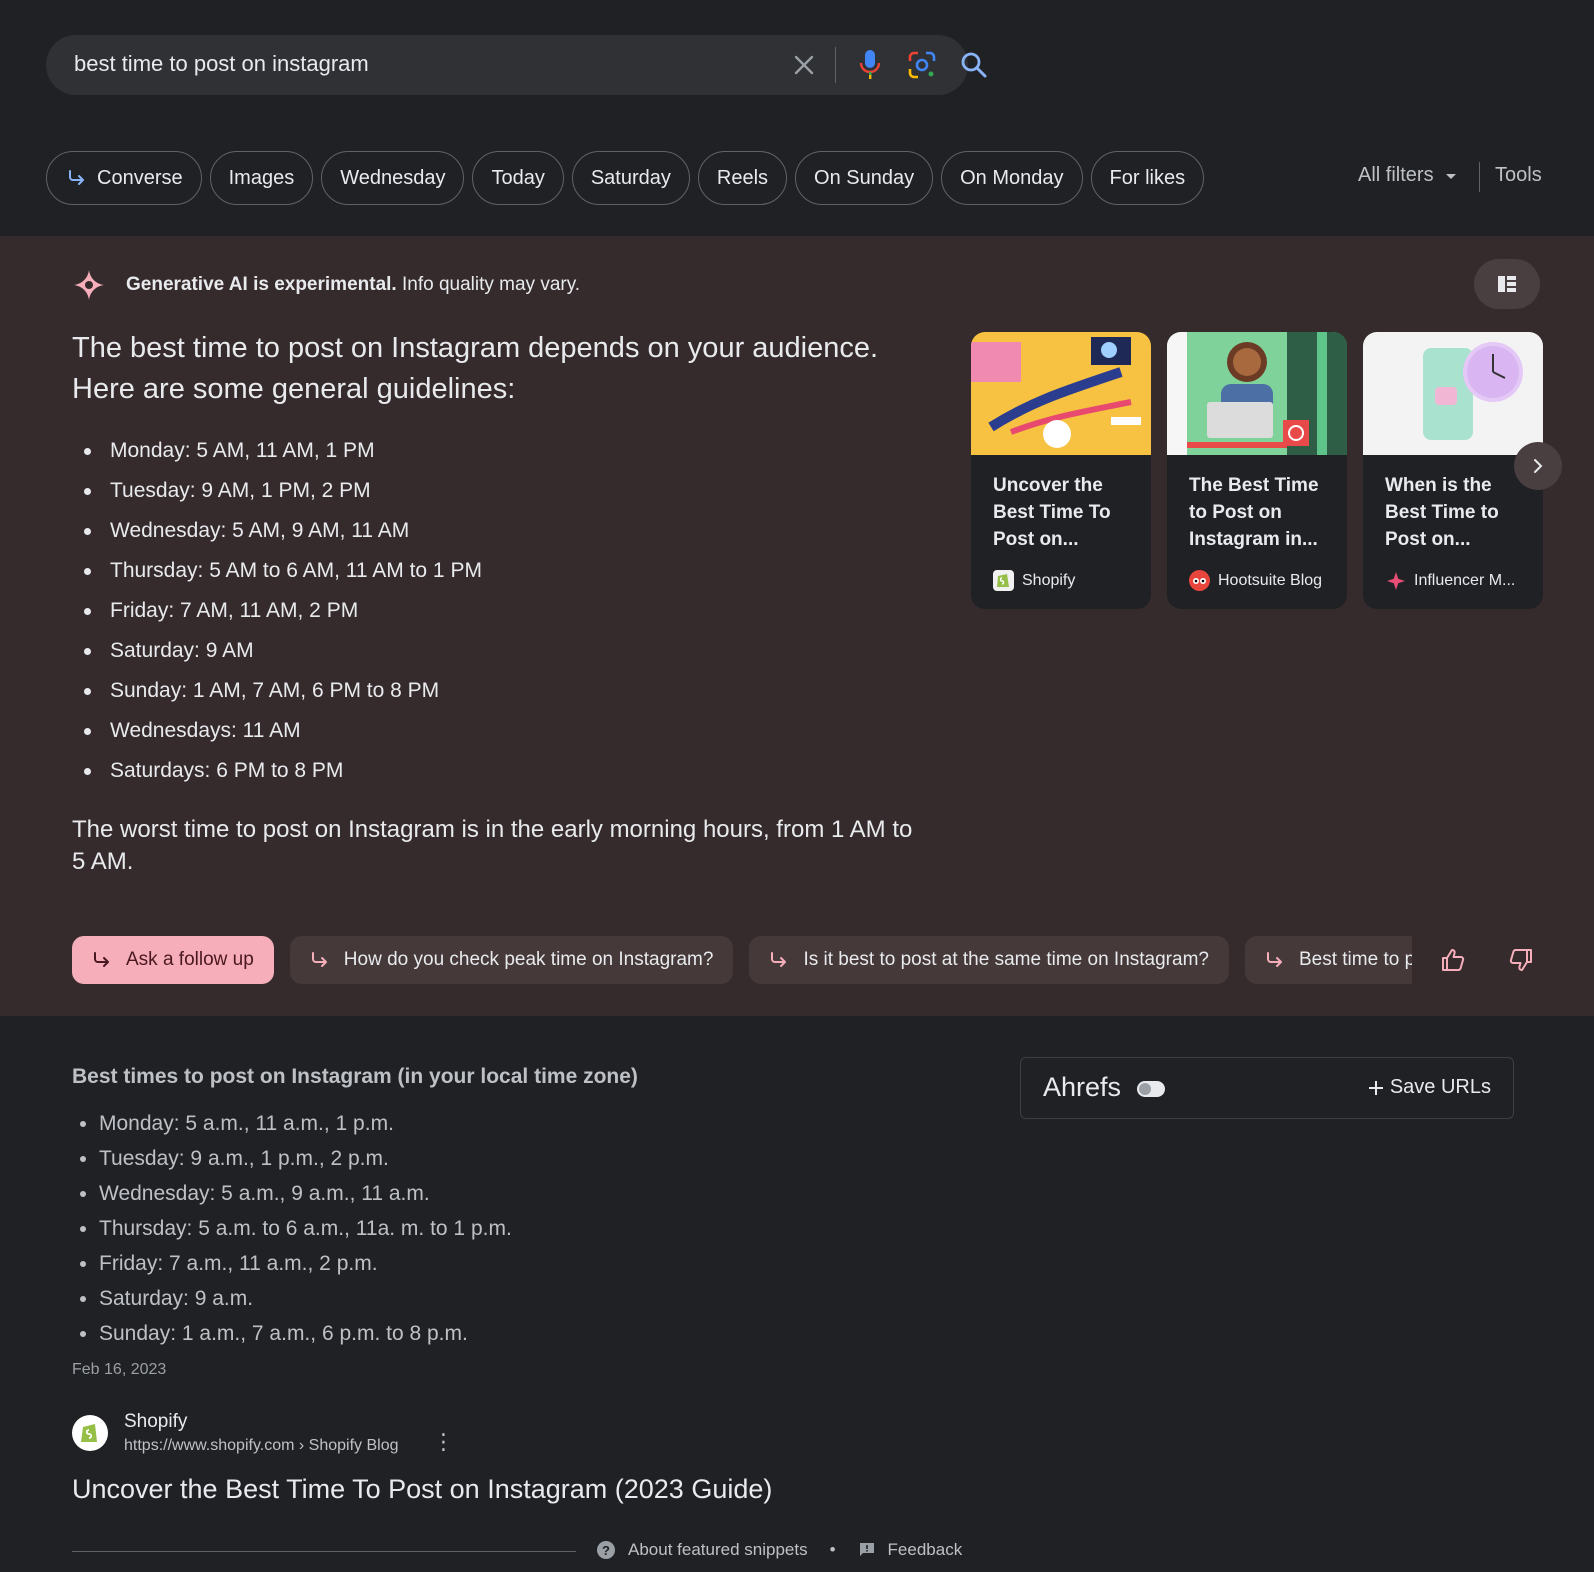 The width and height of the screenshot is (1594, 1572). I want to click on thumbs-down-icon, so click(1521, 960).